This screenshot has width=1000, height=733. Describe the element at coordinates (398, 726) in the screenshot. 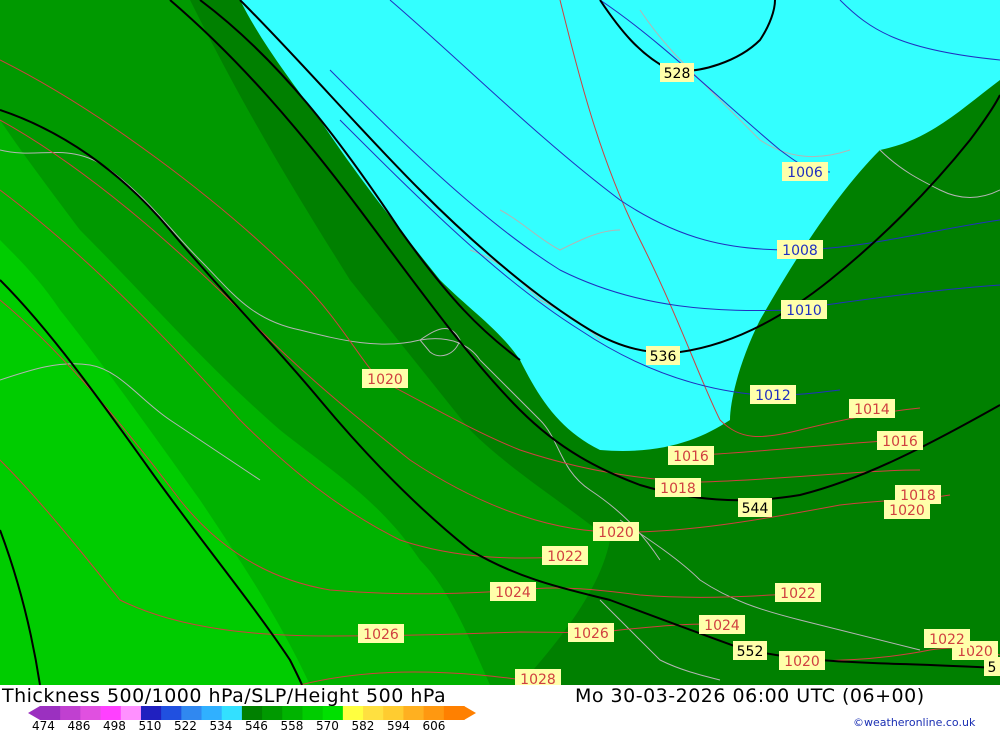

I see `legend-tick: 594` at that location.